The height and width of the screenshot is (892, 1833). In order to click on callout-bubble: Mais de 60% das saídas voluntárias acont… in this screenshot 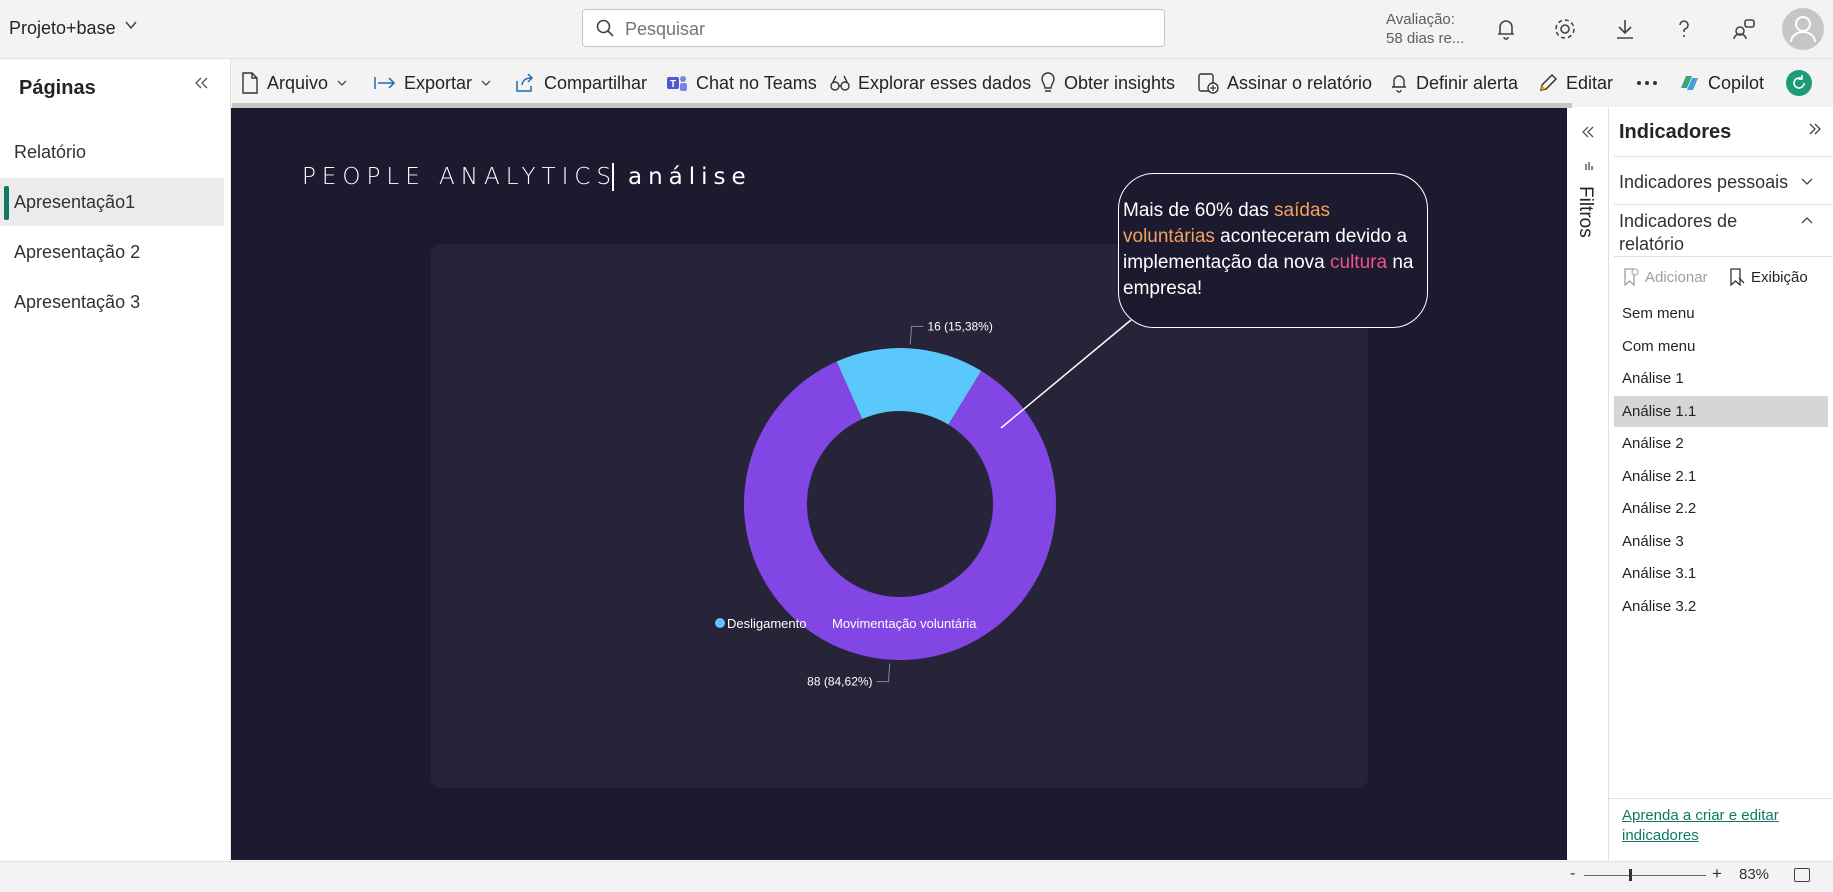, I will do `click(1273, 250)`.